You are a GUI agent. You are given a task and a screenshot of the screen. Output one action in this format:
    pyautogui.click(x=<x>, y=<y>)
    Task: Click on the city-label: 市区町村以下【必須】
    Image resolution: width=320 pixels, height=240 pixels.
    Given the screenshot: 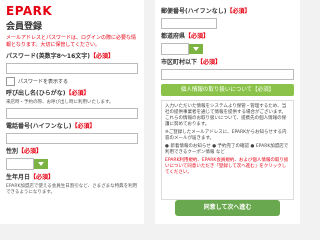 What is the action you would take?
    pyautogui.click(x=191, y=62)
    